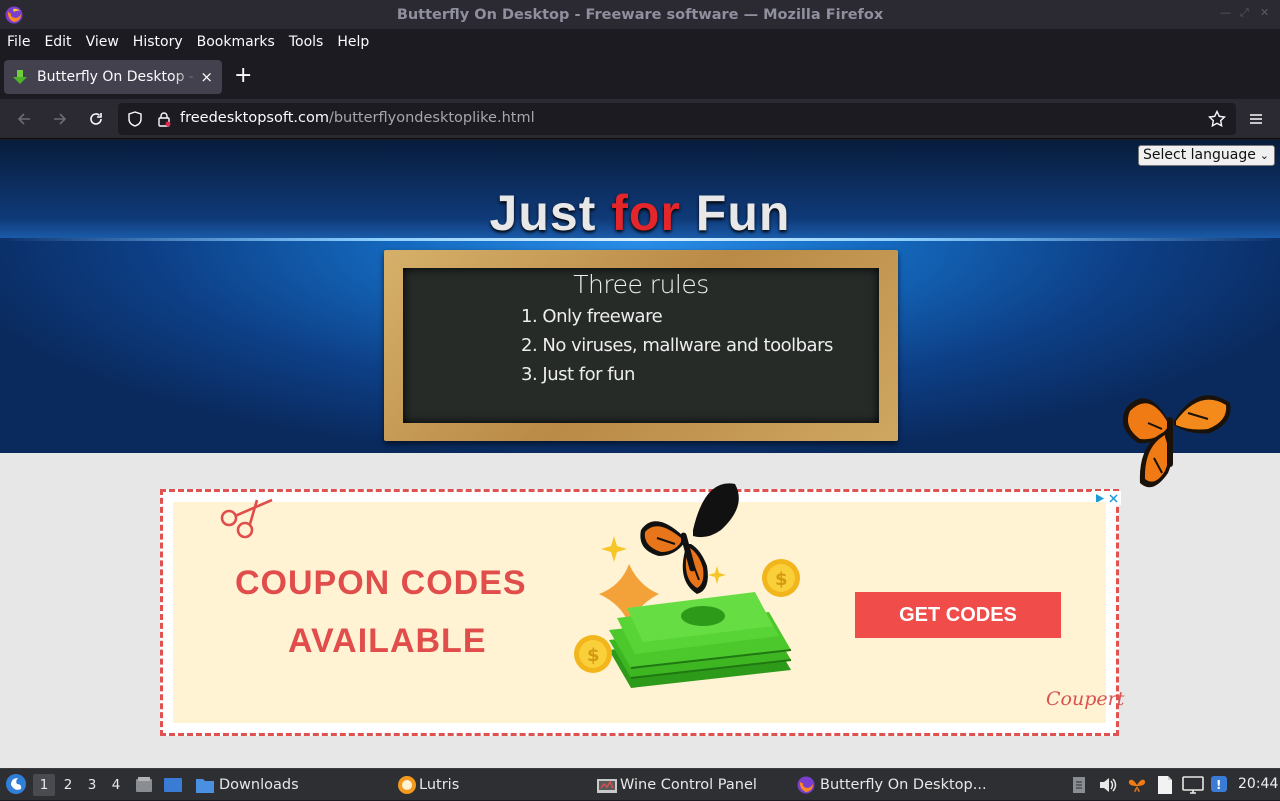 The image size is (1280, 801). Describe the element at coordinates (16, 784) in the screenshot. I see `start-menu-icon` at that location.